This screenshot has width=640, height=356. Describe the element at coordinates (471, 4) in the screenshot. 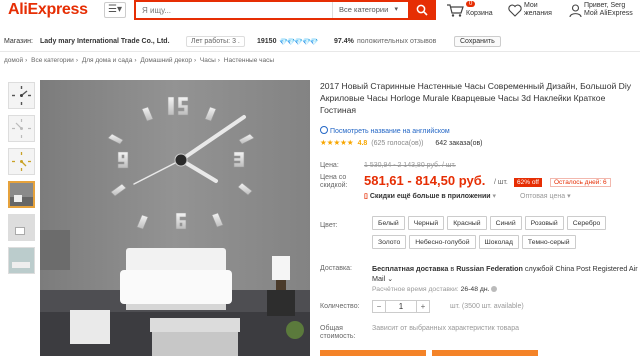

I see `cart-count-badge: 0` at that location.